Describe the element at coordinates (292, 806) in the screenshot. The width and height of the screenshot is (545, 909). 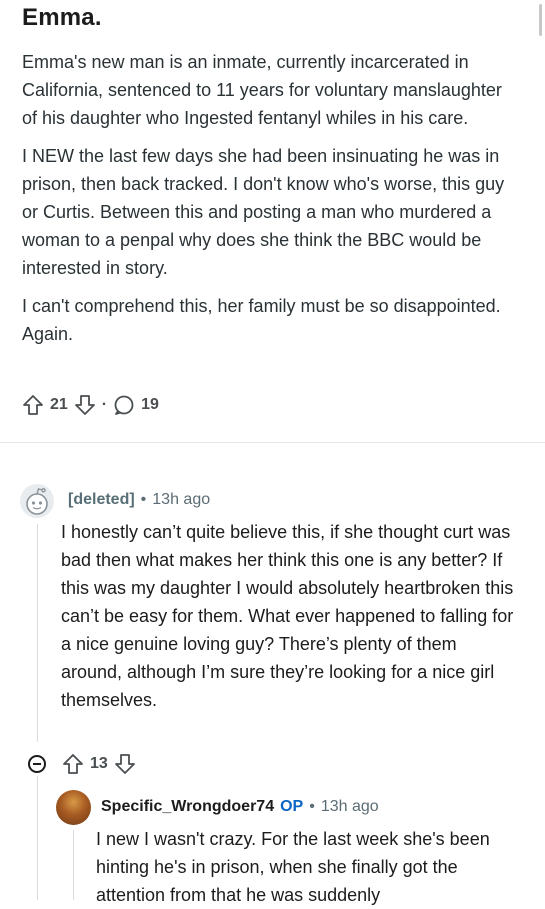
I see `op-badge: OP` at that location.